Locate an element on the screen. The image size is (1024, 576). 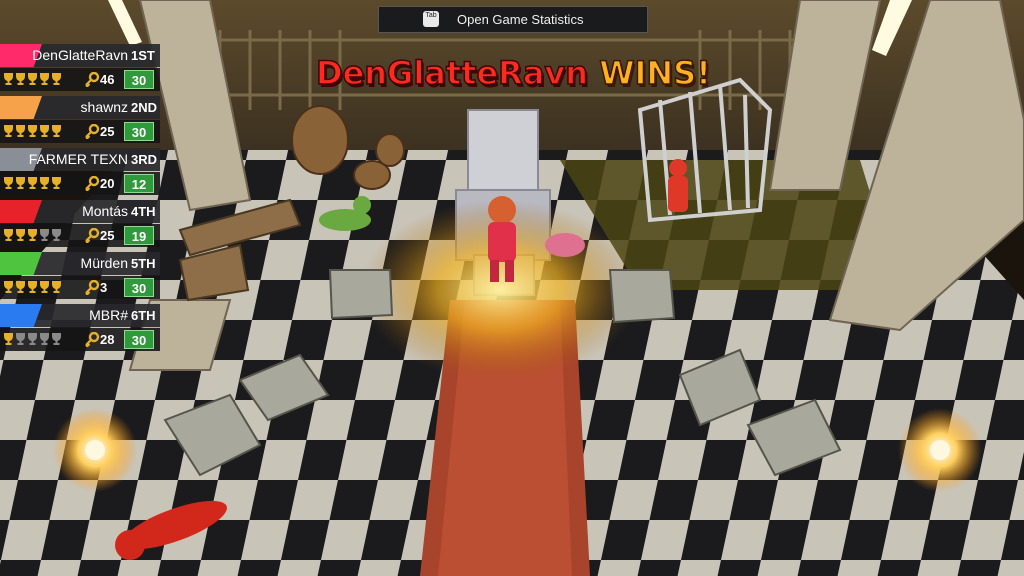
caged-character is located at coordinates (678, 185).